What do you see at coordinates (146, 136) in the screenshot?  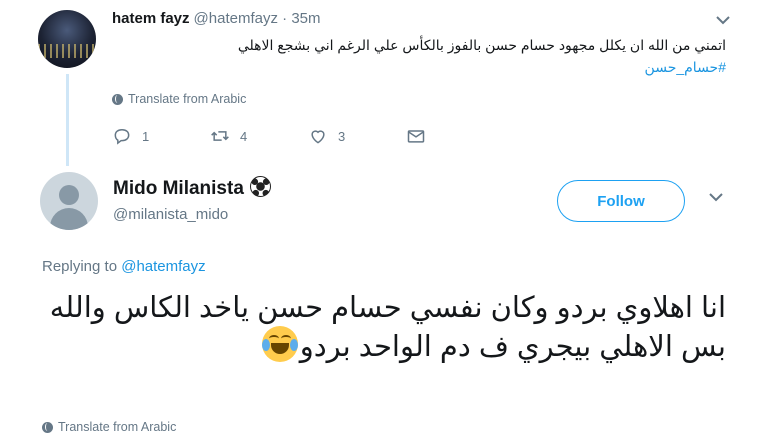 I see `reply-count: 1` at bounding box center [146, 136].